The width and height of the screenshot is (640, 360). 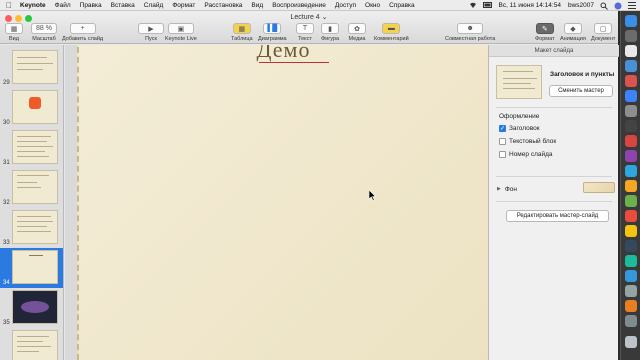 I want to click on change-master-button: Сменить мастер, so click(x=581, y=91).